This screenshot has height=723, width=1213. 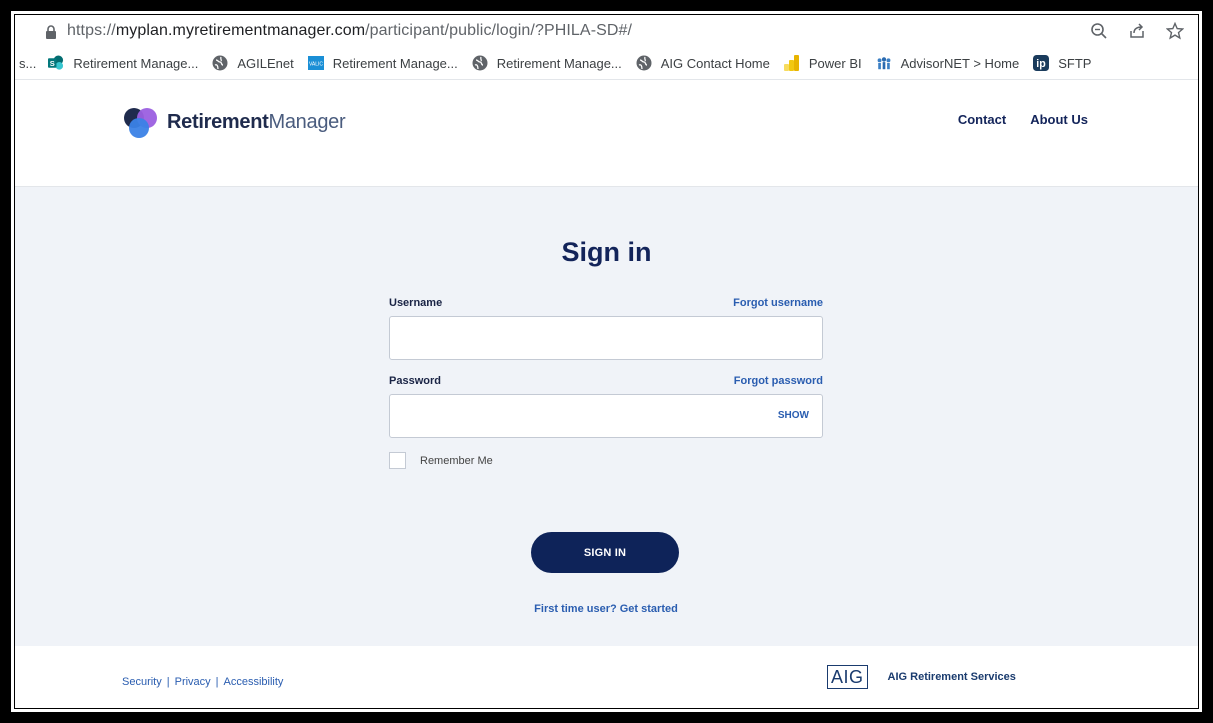 I want to click on footer-links: Security | Privacy | Accessibility, so click(x=202, y=682).